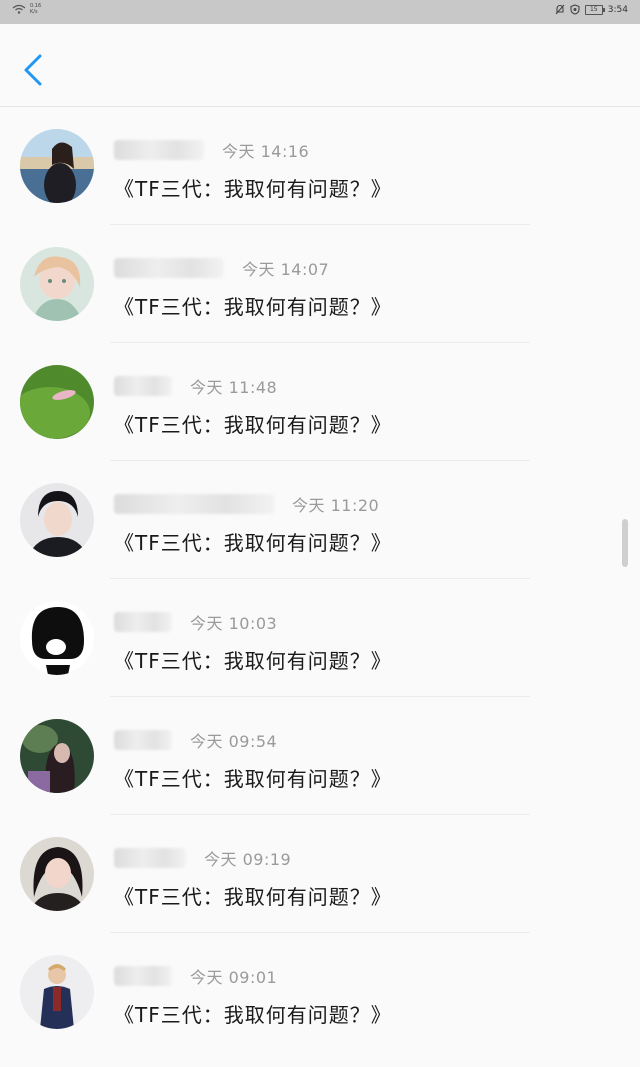 This screenshot has height=1067, width=640. Describe the element at coordinates (320, 166) in the screenshot. I see `list-item: 今天 14:16 《TF三代：我取何有问题？》` at that location.